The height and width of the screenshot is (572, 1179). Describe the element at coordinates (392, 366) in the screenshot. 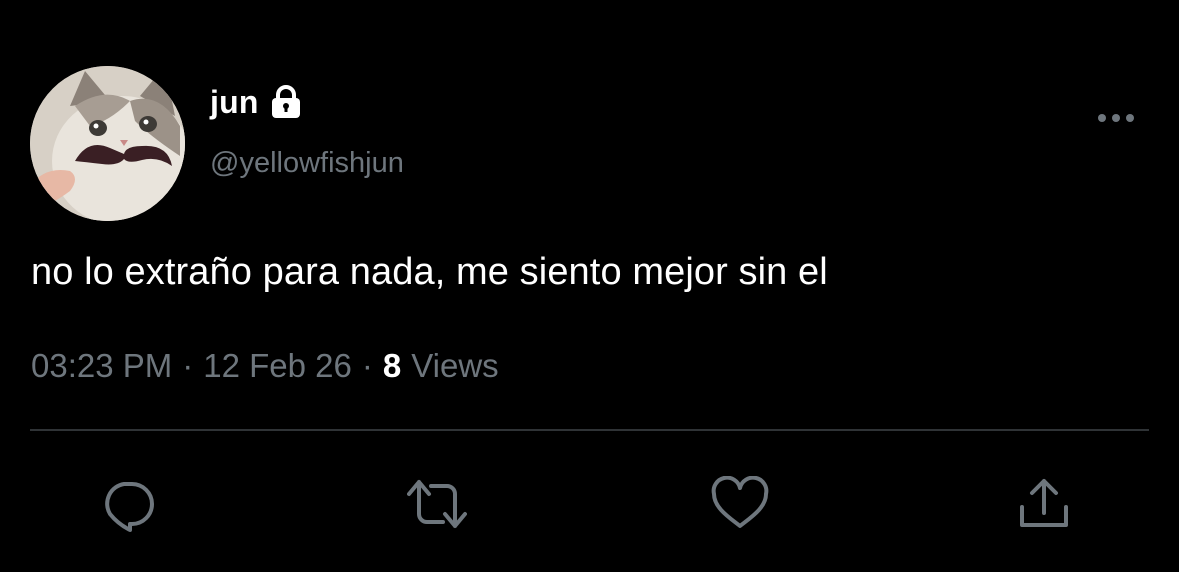

I see `views-count: 8` at that location.